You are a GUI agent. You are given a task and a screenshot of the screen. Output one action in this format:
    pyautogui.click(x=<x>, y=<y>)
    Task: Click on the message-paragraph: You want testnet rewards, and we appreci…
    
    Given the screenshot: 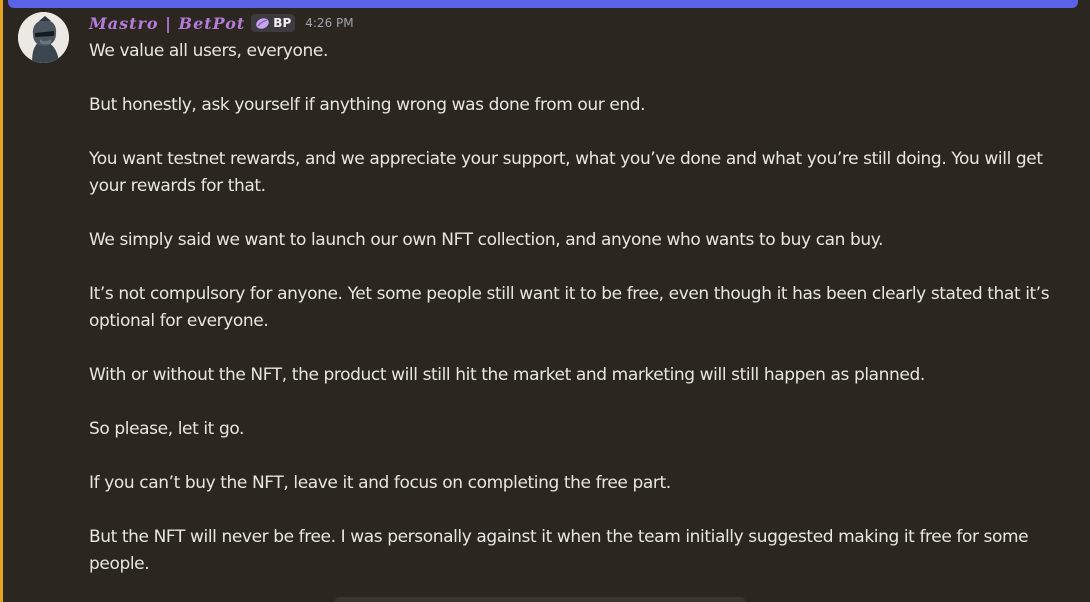 What is the action you would take?
    pyautogui.click(x=566, y=172)
    